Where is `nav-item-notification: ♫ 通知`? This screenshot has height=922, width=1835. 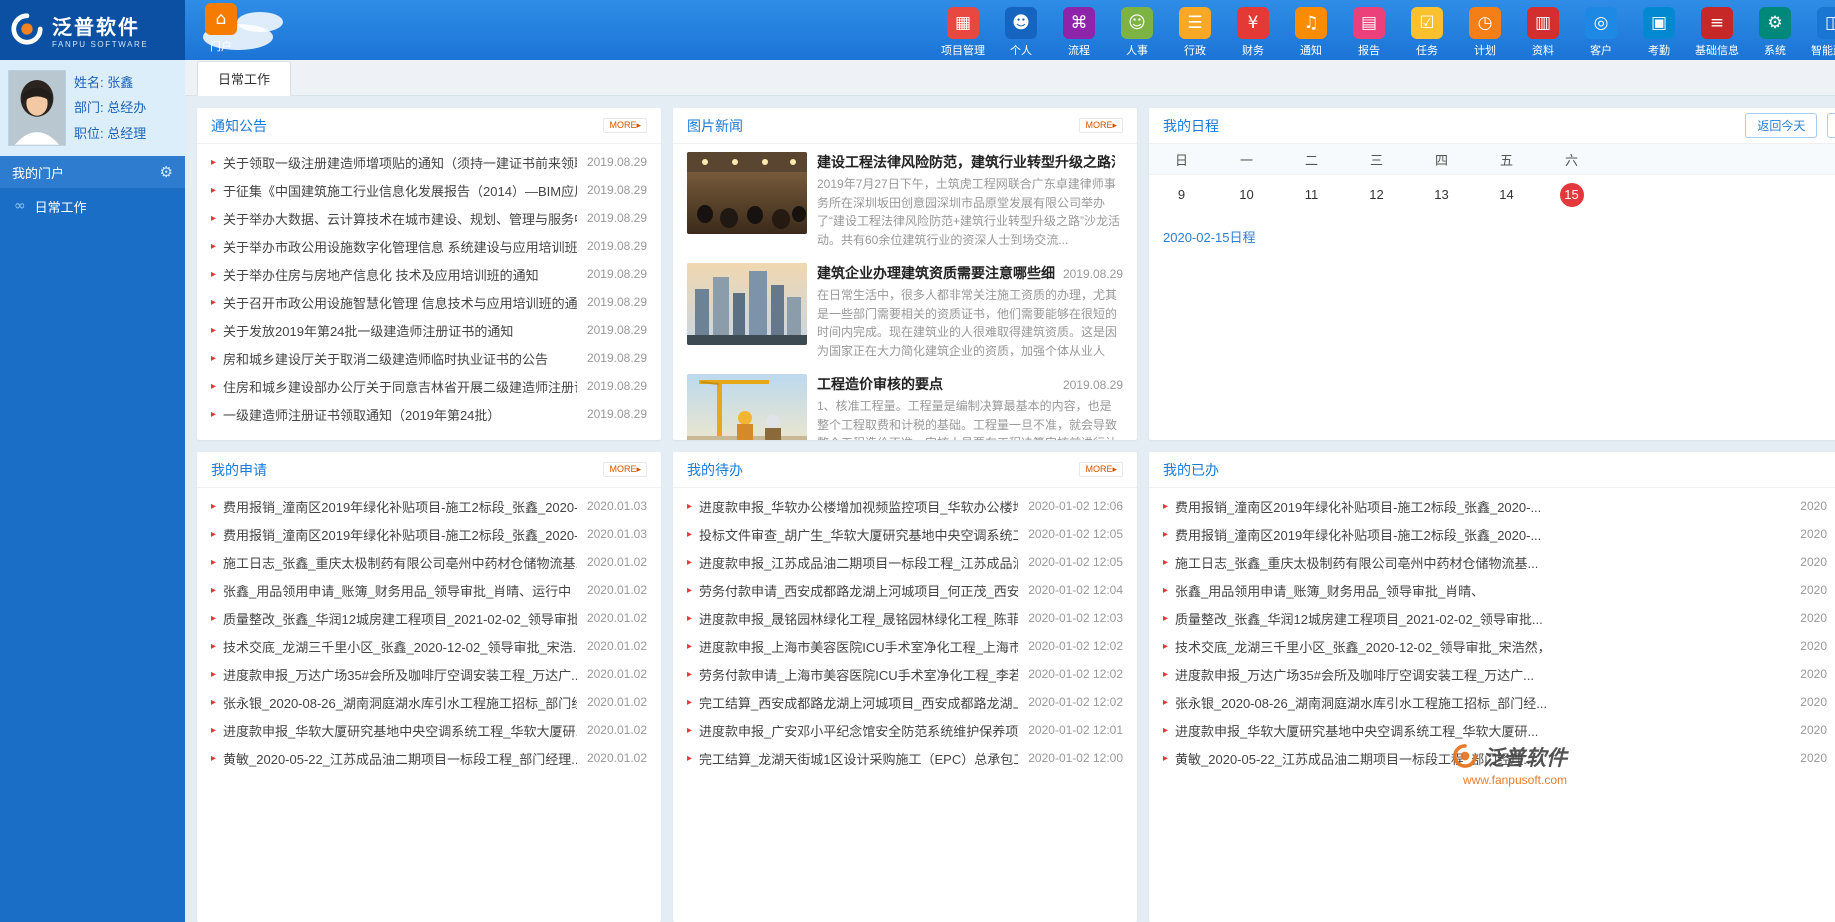
nav-item-notification: ♫ 通知 is located at coordinates (1311, 30).